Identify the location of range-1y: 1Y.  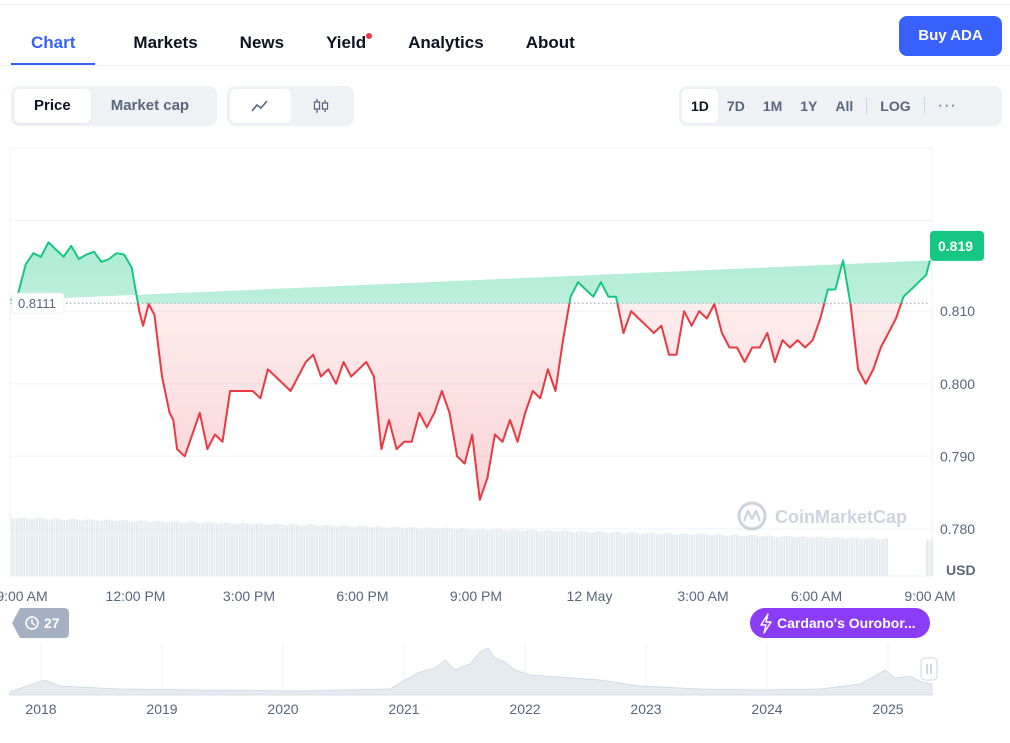
(808, 106).